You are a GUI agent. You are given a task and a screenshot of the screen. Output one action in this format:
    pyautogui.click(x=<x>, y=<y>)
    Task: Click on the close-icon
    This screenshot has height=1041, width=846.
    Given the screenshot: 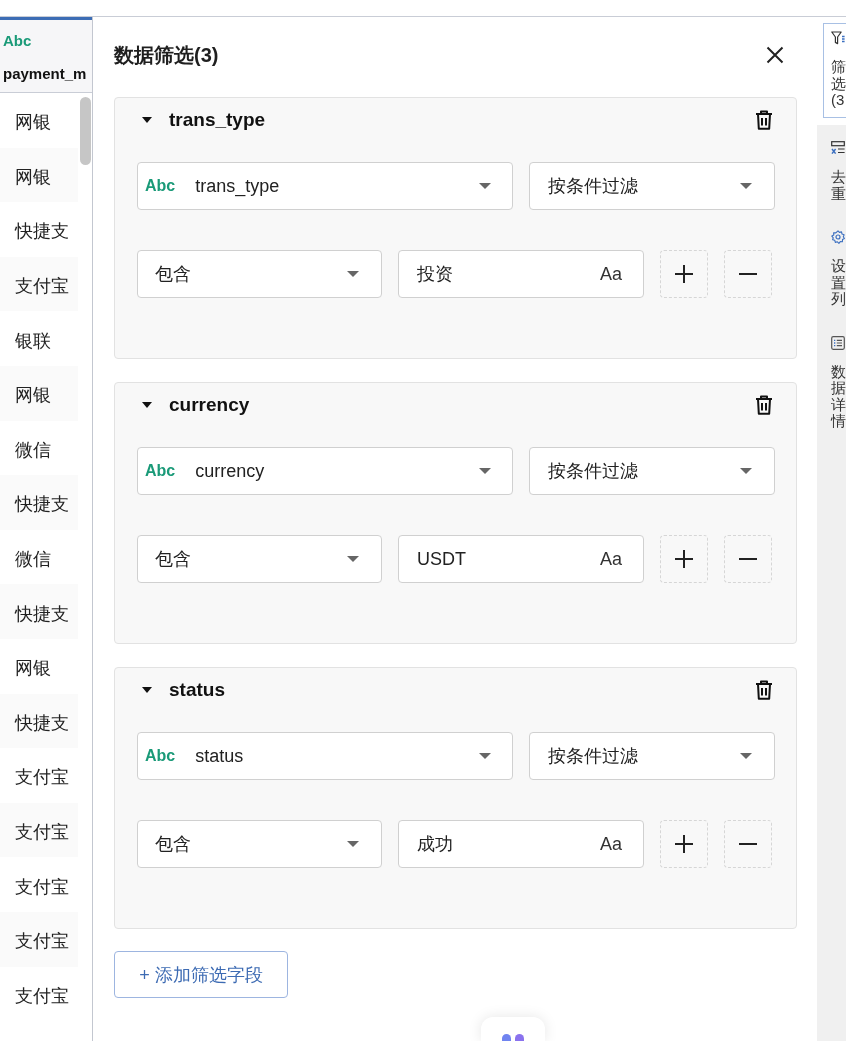 What is the action you would take?
    pyautogui.click(x=775, y=55)
    